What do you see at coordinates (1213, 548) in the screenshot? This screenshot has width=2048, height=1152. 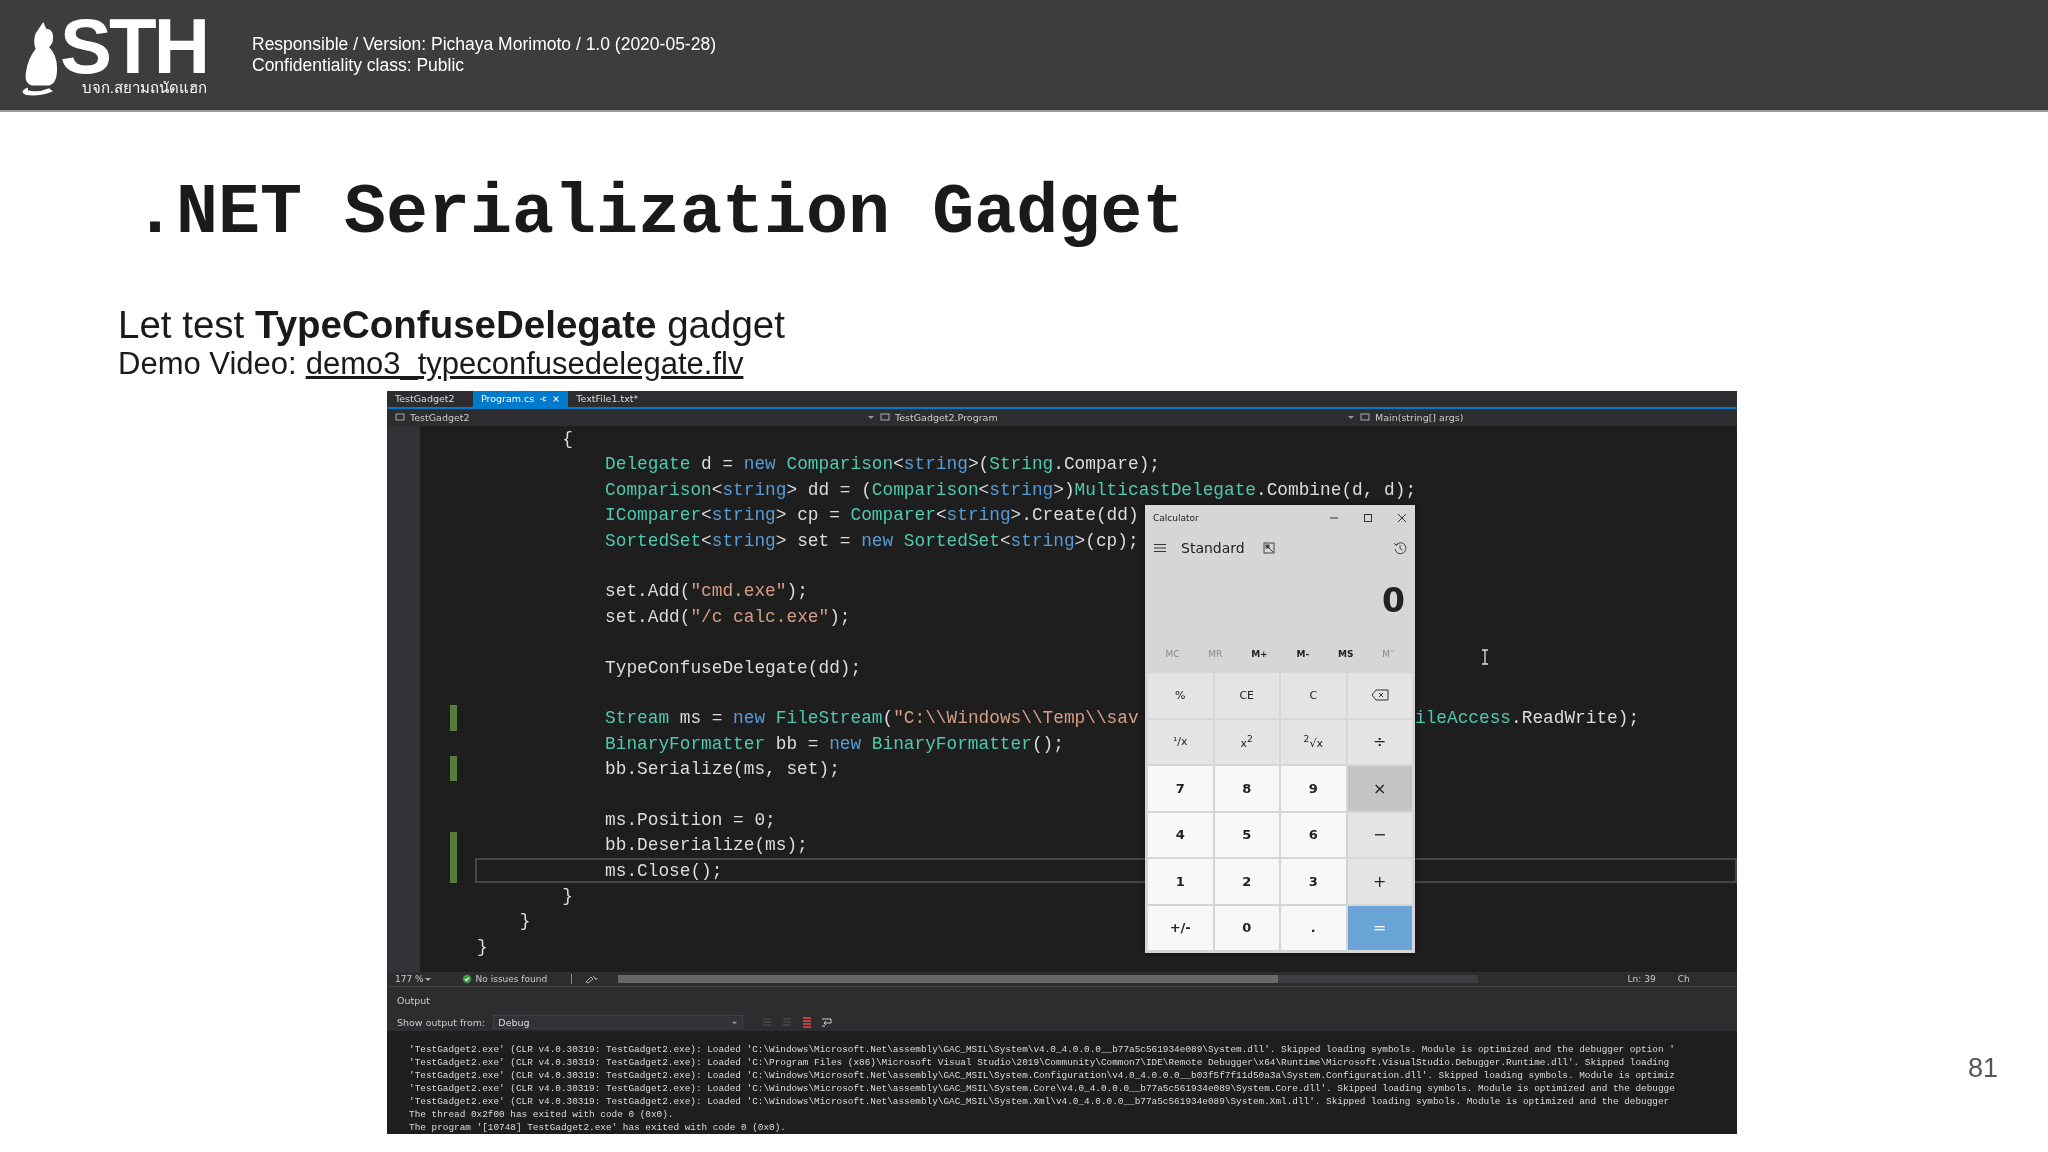 I see `calculator-mode: Standard` at bounding box center [1213, 548].